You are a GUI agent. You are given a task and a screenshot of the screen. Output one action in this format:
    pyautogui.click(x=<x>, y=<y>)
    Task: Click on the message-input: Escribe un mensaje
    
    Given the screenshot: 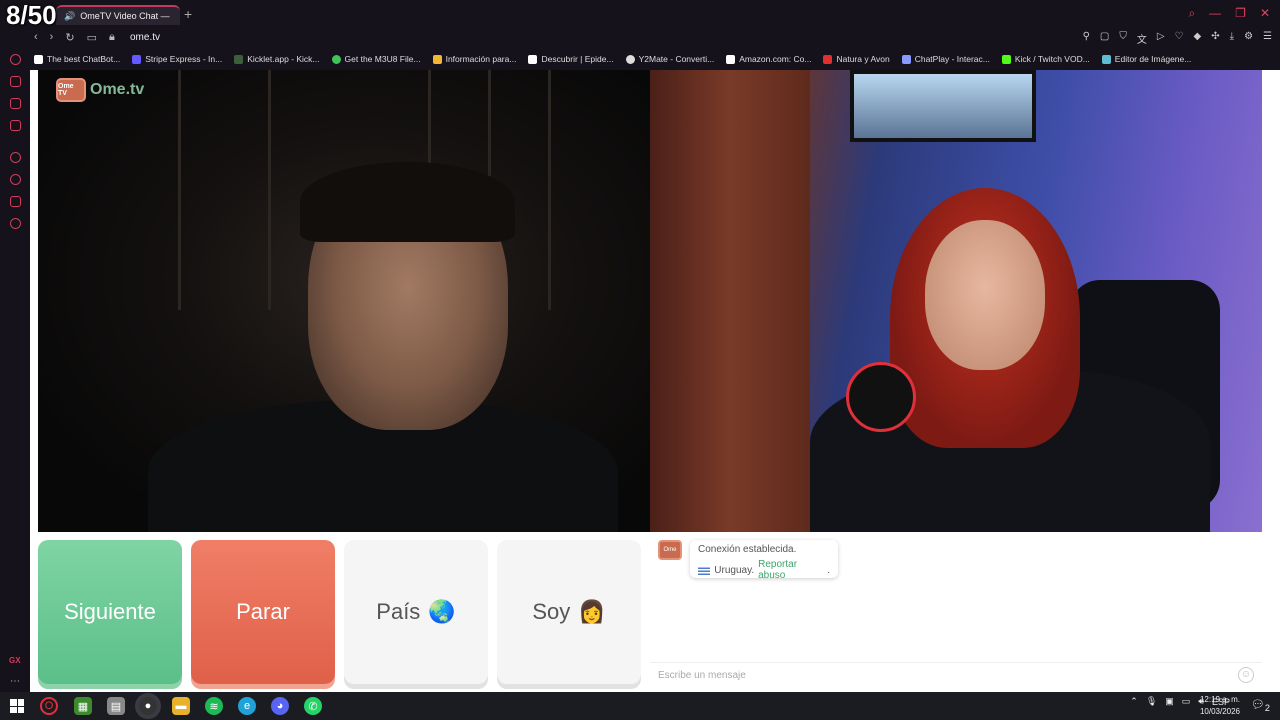 What is the action you would take?
    pyautogui.click(x=702, y=675)
    